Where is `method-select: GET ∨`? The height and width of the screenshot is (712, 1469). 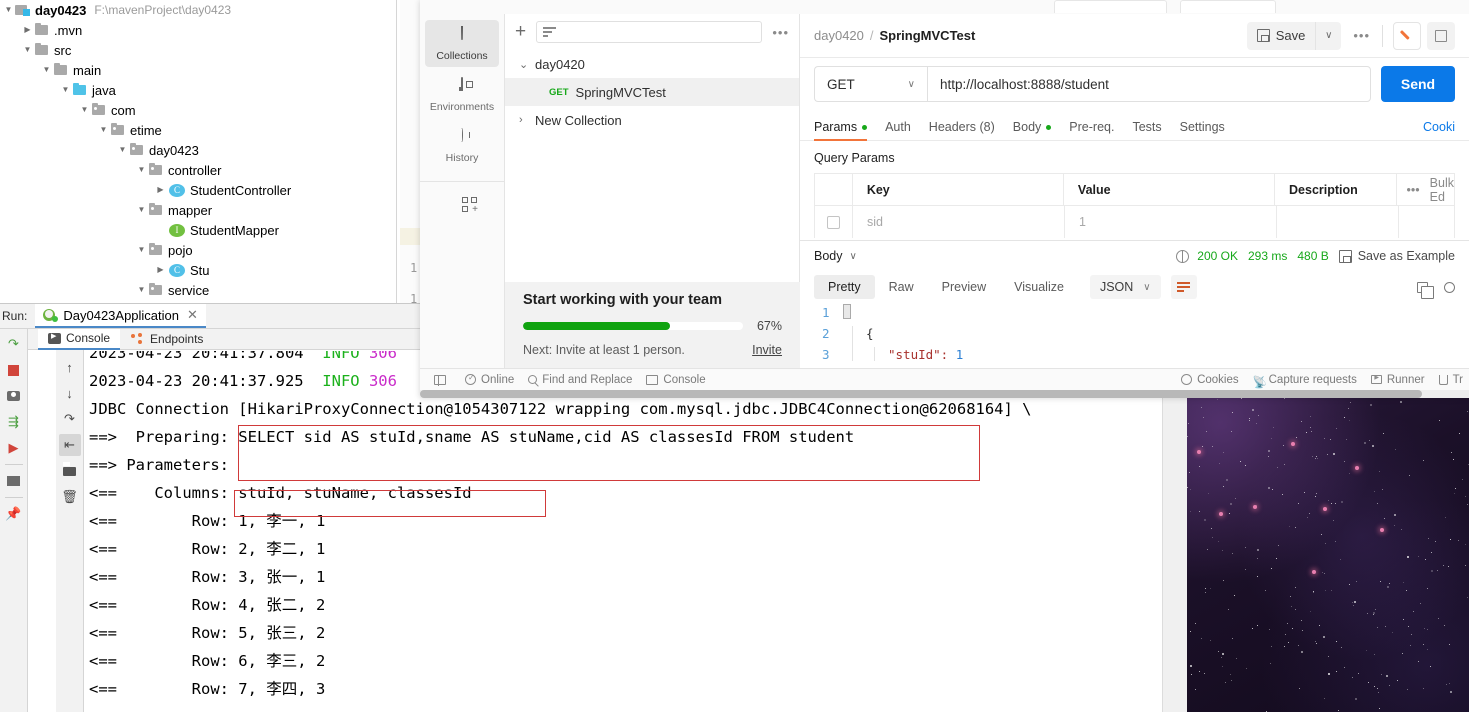 method-select: GET ∨ is located at coordinates (870, 84).